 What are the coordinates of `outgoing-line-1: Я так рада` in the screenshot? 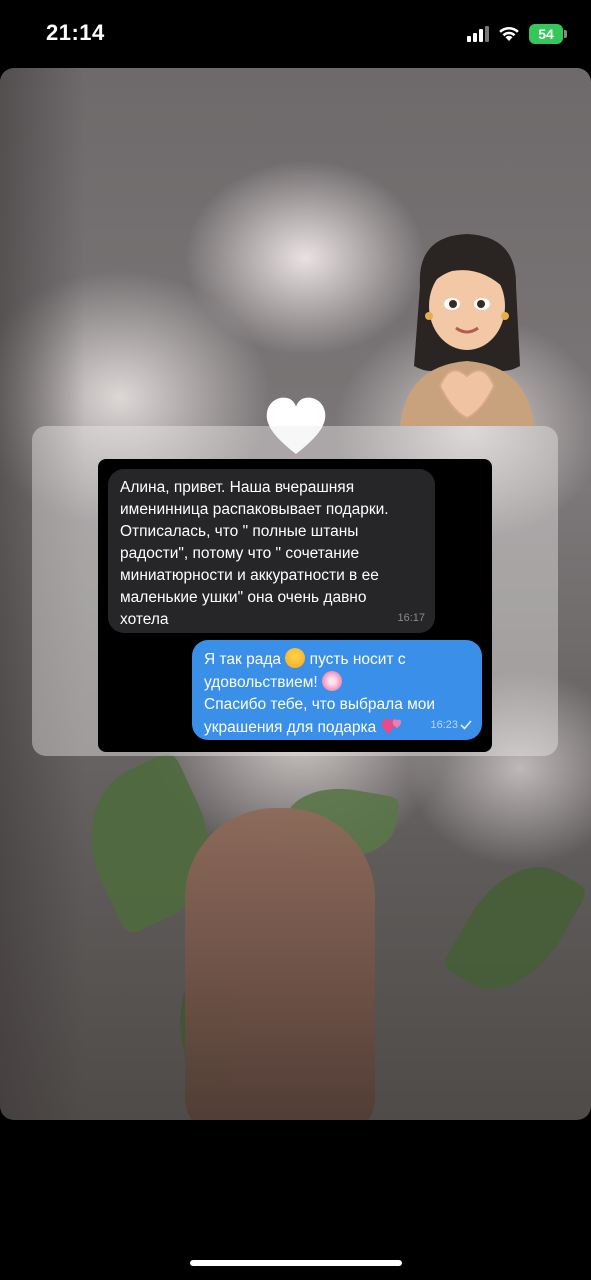 It's located at (243, 659).